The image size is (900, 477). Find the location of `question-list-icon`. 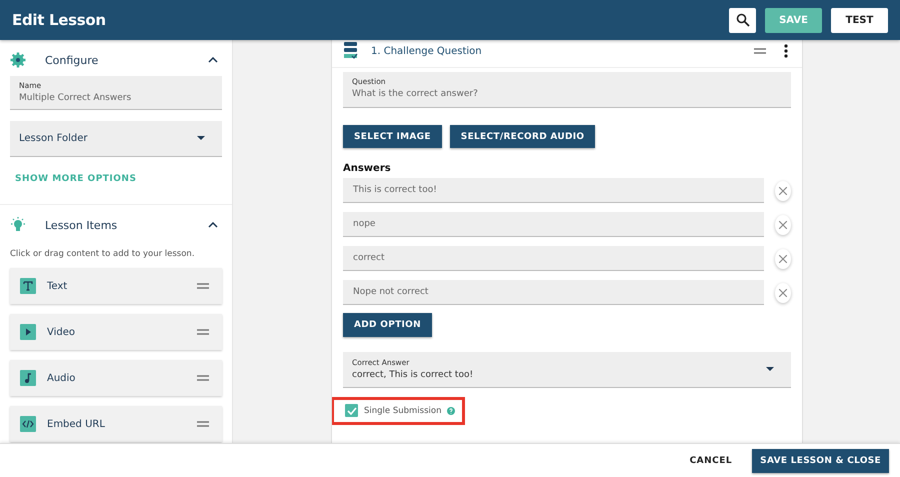

question-list-icon is located at coordinates (351, 51).